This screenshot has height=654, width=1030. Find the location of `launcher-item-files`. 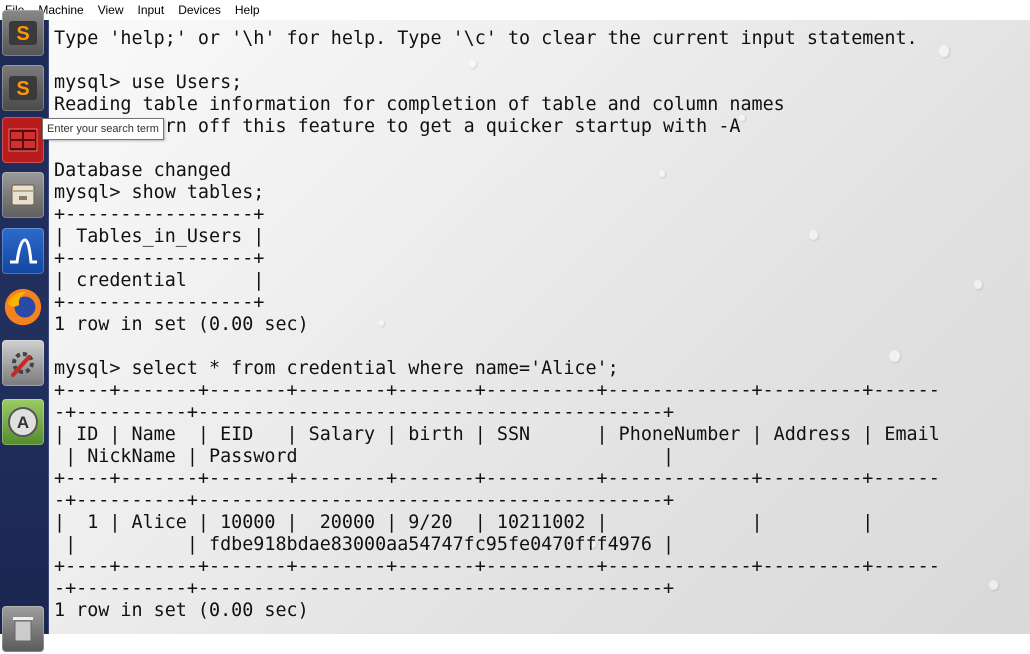

launcher-item-files is located at coordinates (23, 195).